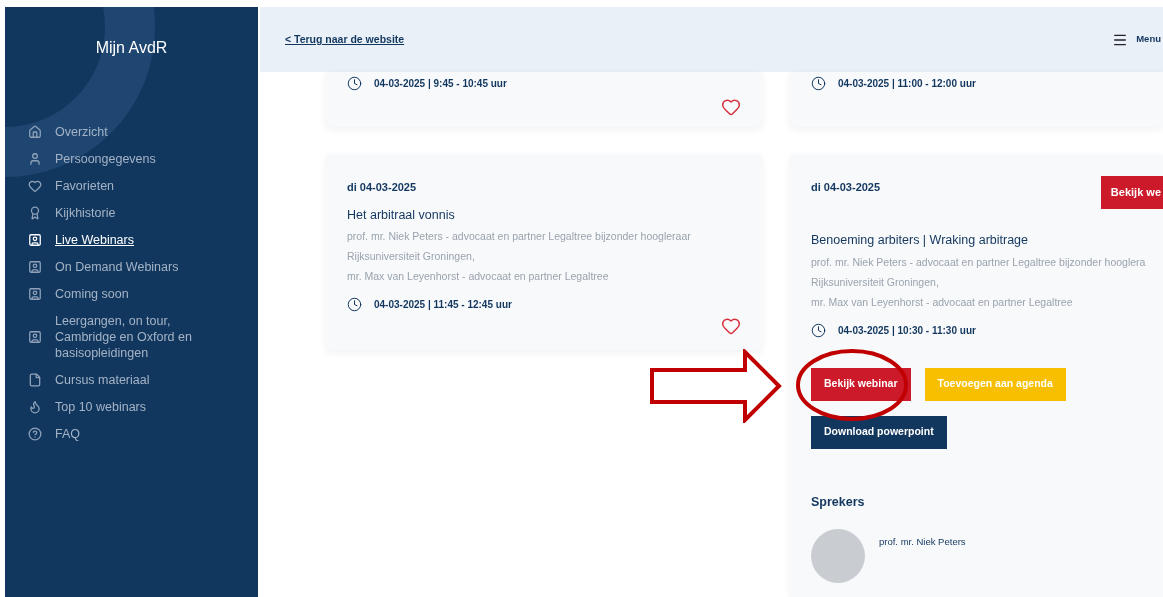 This screenshot has height=597, width=1163. I want to click on speaker-description: prof. mr. Niek Peters - advocaat en partner Legaltree bijzonder hoogleraar, so click(519, 237).